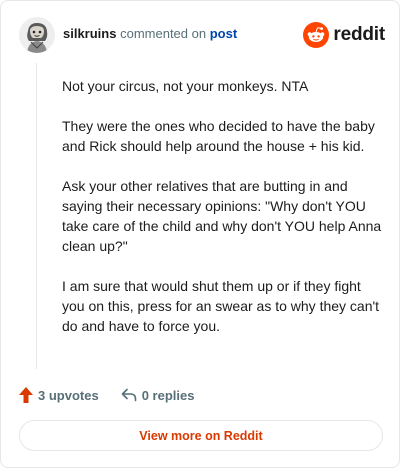 The height and width of the screenshot is (468, 400). I want to click on action-text: commented on, so click(163, 33).